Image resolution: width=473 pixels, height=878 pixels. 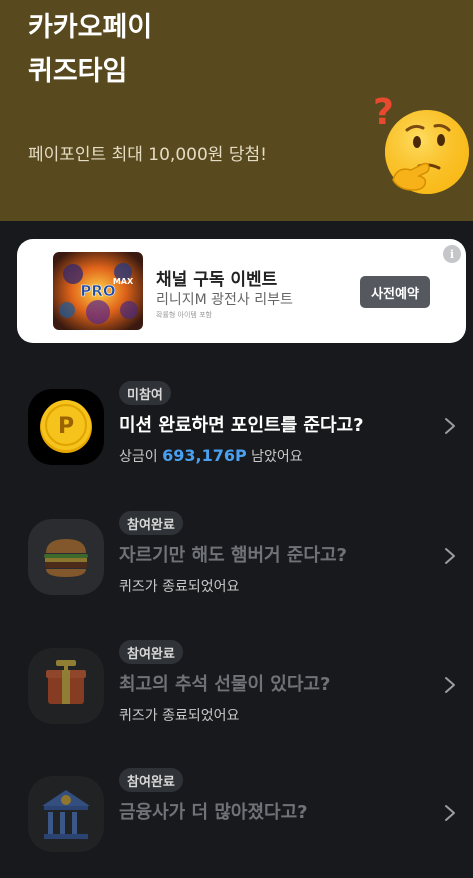 What do you see at coordinates (141, 457) in the screenshot?
I see `prize-prefix: 상금이` at bounding box center [141, 457].